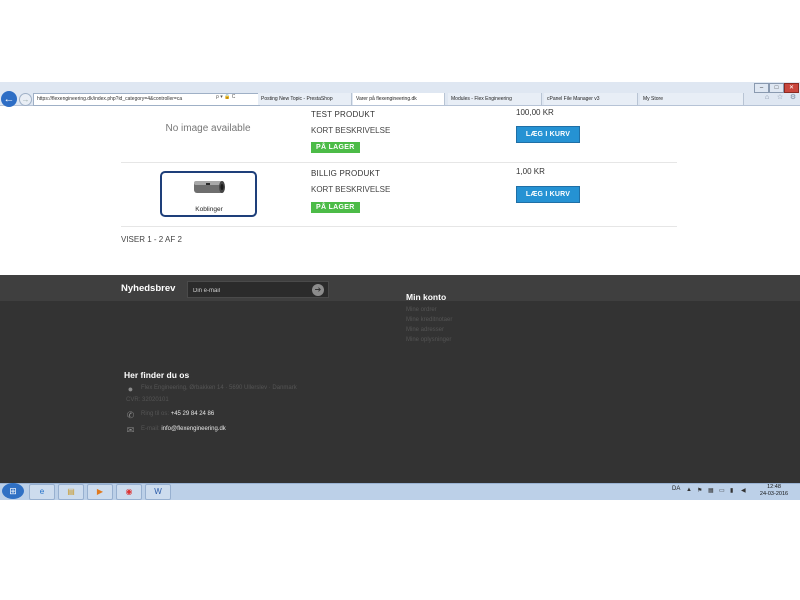  What do you see at coordinates (495, 99) in the screenshot?
I see `tab-modules: Modules - Flex Engineering` at bounding box center [495, 99].